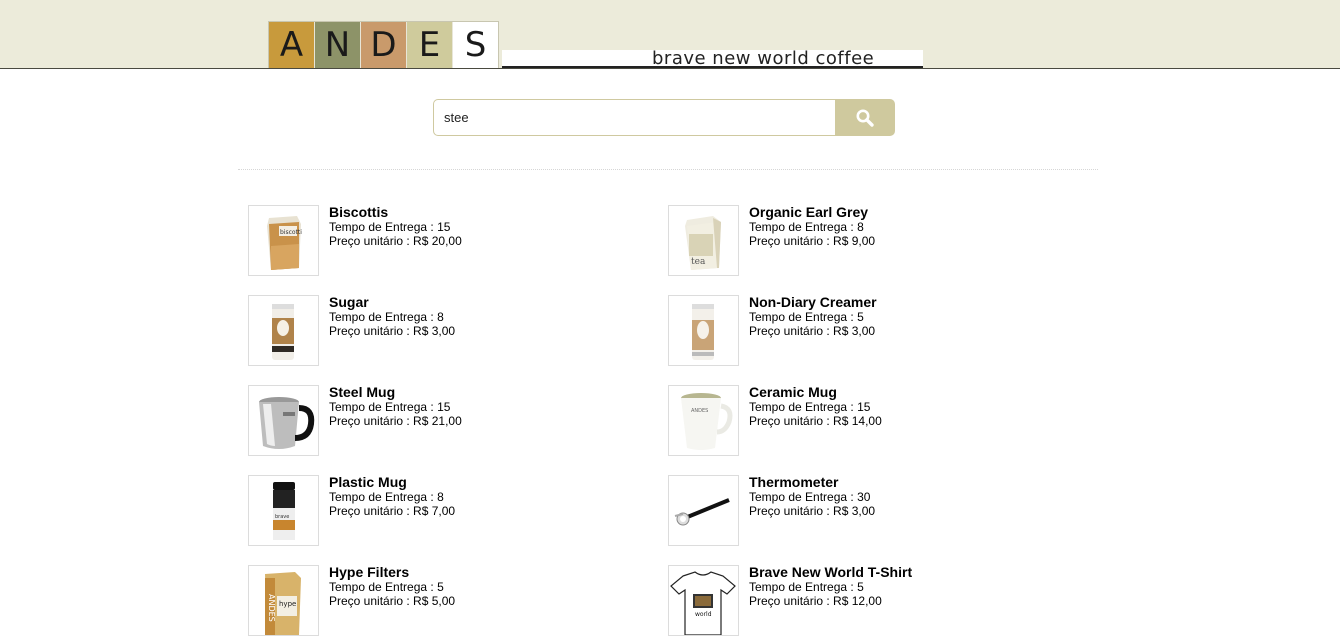  Describe the element at coordinates (830, 572) in the screenshot. I see `product-name: Brave New World T-Shirt` at that location.